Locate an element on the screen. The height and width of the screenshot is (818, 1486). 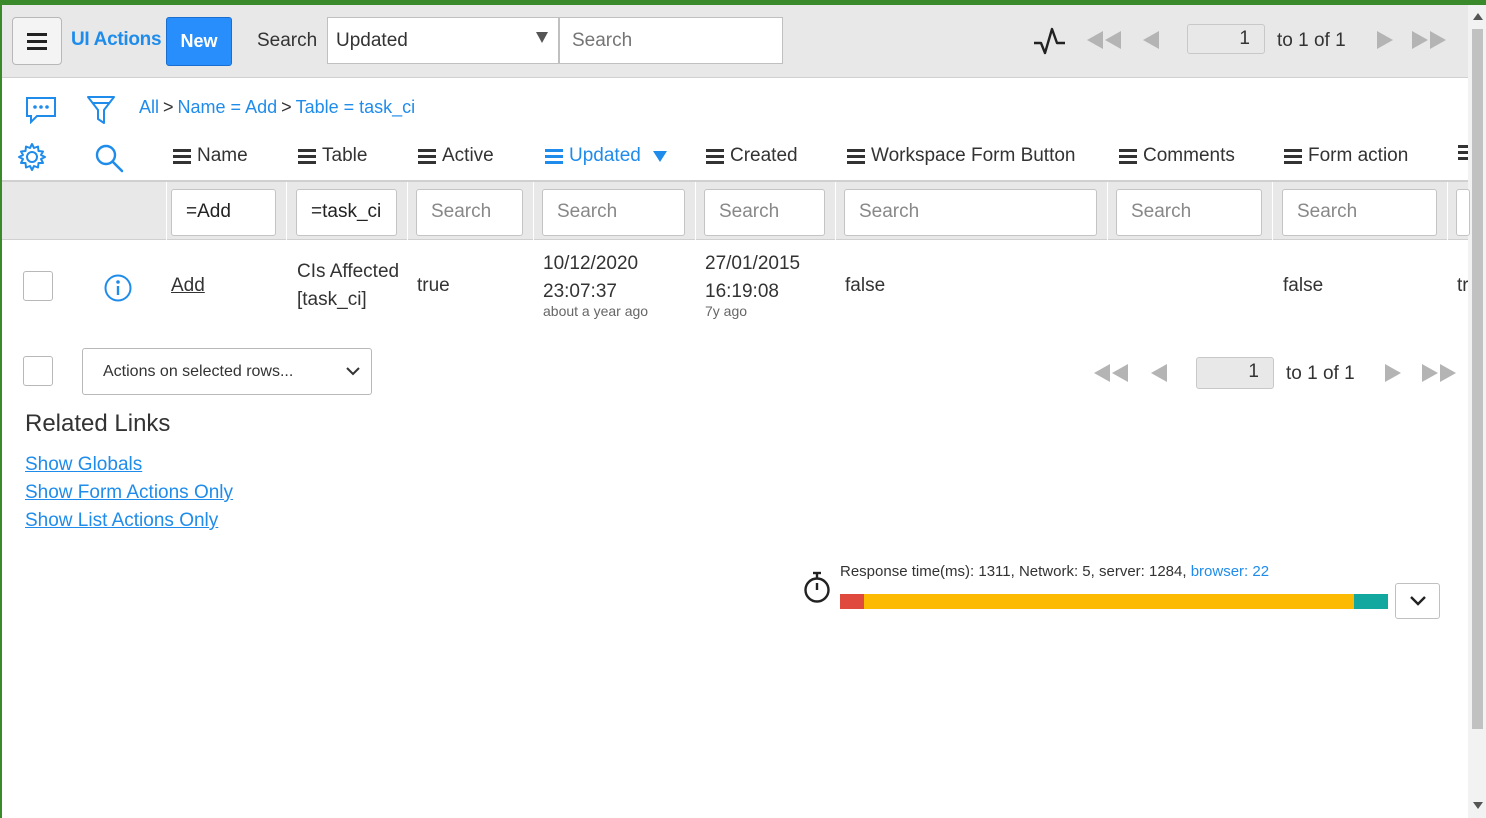
column-header-created: Created is located at coordinates (752, 156).